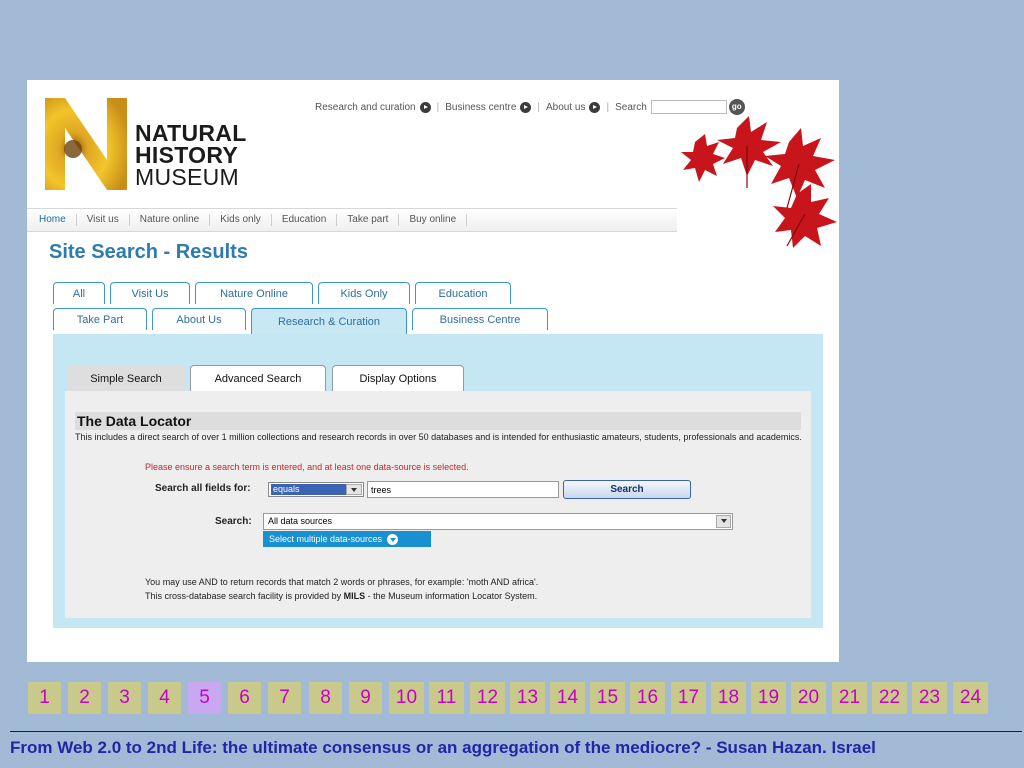  I want to click on match-type-value: equals, so click(308, 489).